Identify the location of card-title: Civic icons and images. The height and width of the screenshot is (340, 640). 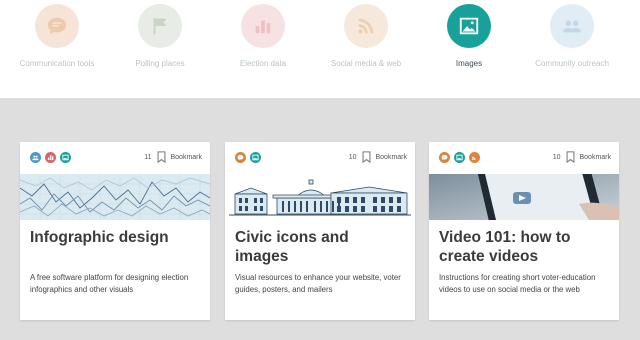
(320, 247).